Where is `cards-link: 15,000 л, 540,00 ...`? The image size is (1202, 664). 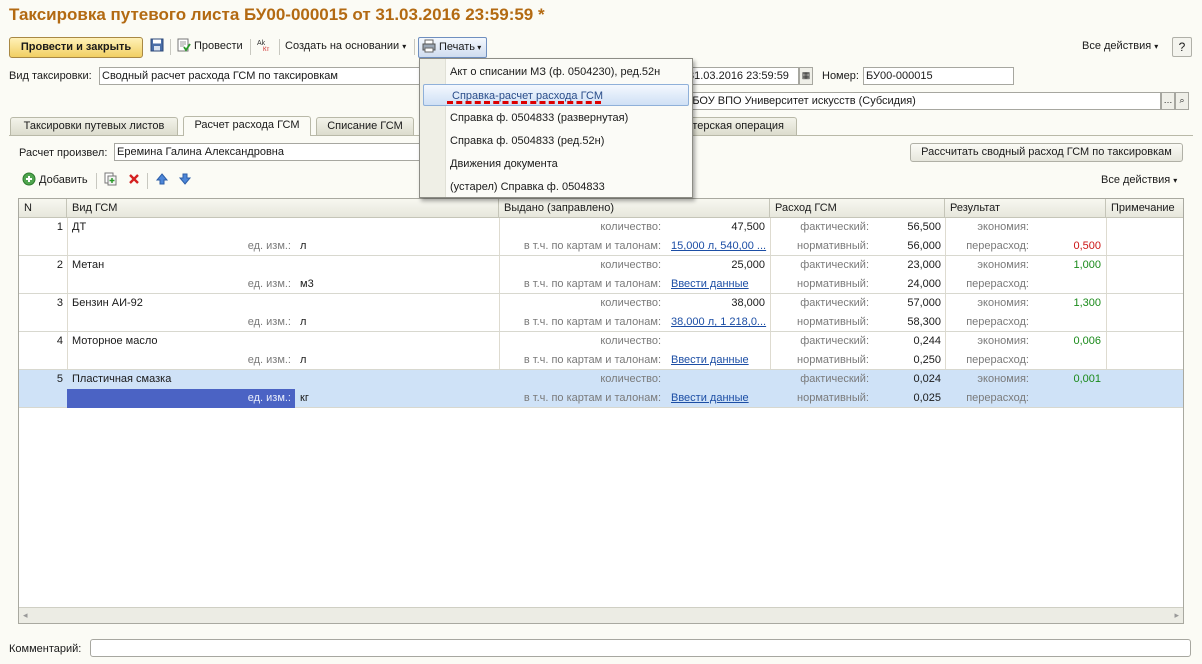 cards-link: 15,000 л, 540,00 ... is located at coordinates (719, 246).